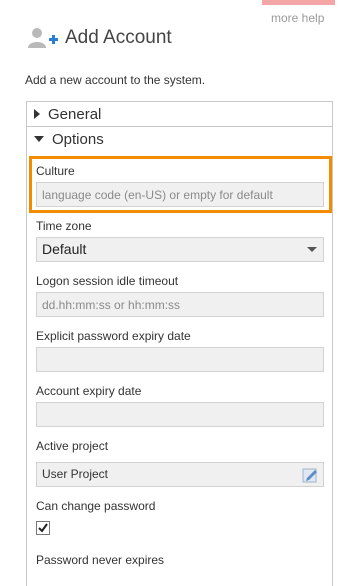 This screenshot has height=586, width=359. What do you see at coordinates (75, 114) in the screenshot?
I see `general-section-label: General` at bounding box center [75, 114].